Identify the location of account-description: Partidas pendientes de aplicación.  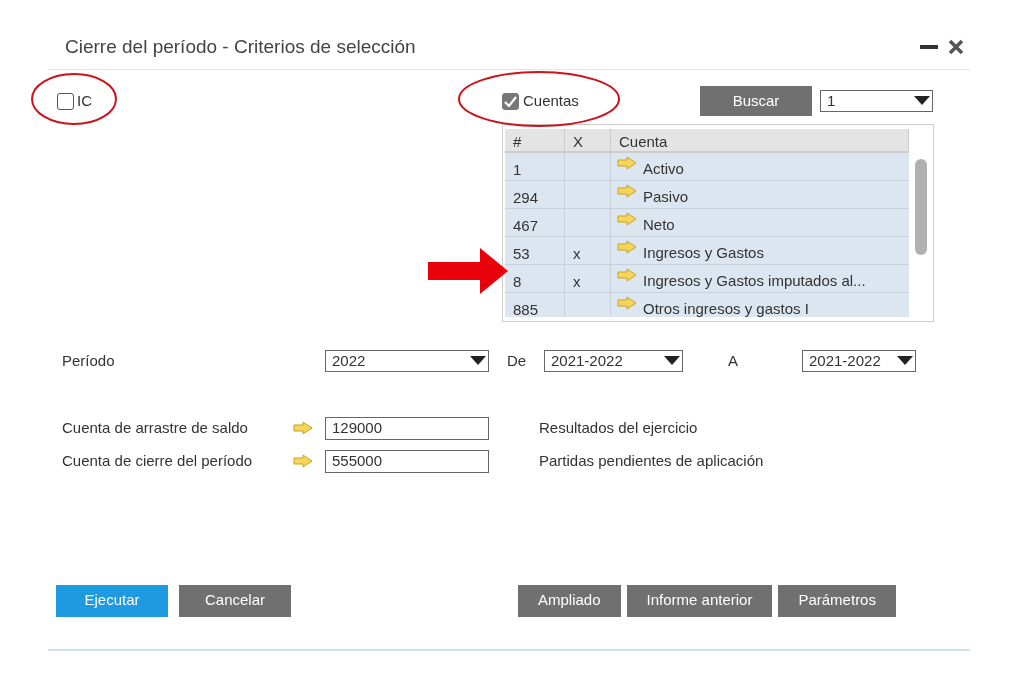
(651, 460).